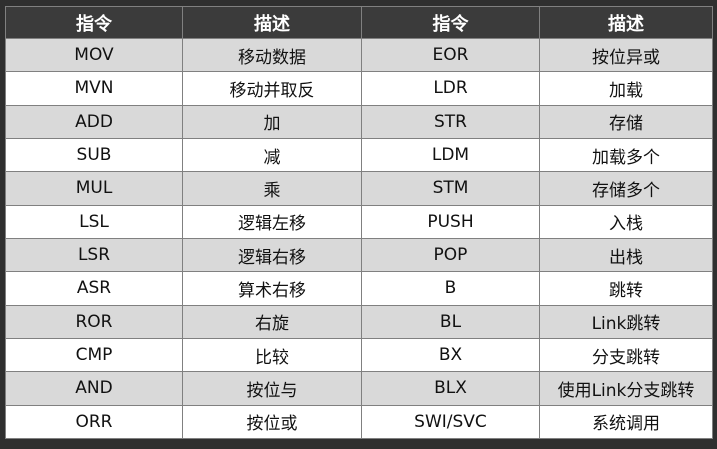 The width and height of the screenshot is (717, 449). What do you see at coordinates (450, 121) in the screenshot?
I see `instruction-cell: STR` at bounding box center [450, 121].